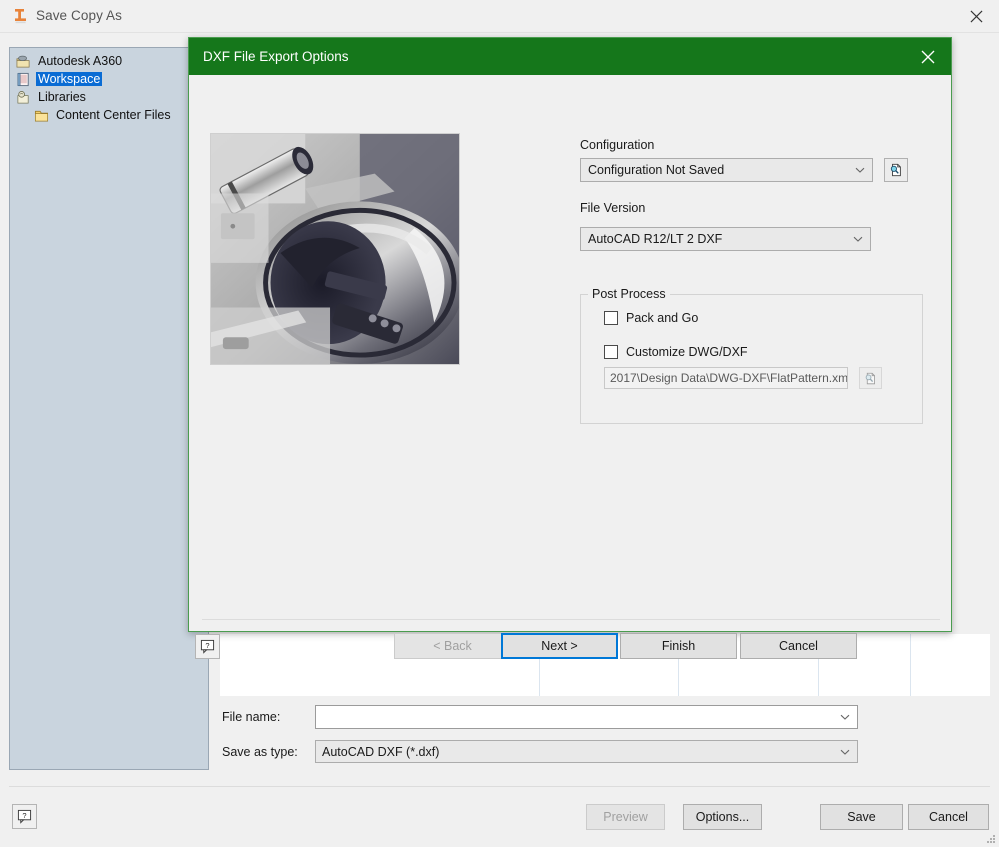  I want to click on help-button: ?, so click(24, 816).